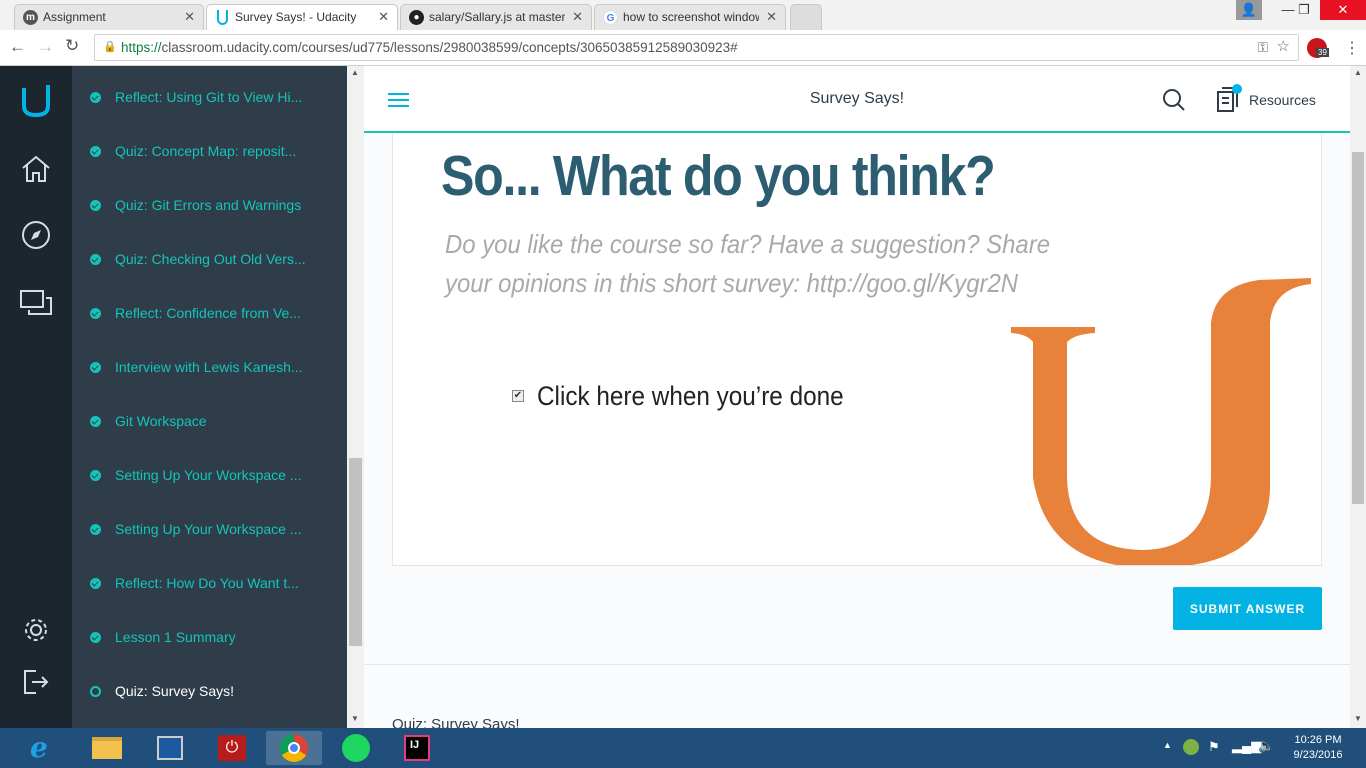  What do you see at coordinates (356, 748) in the screenshot?
I see `spotify-icon` at bounding box center [356, 748].